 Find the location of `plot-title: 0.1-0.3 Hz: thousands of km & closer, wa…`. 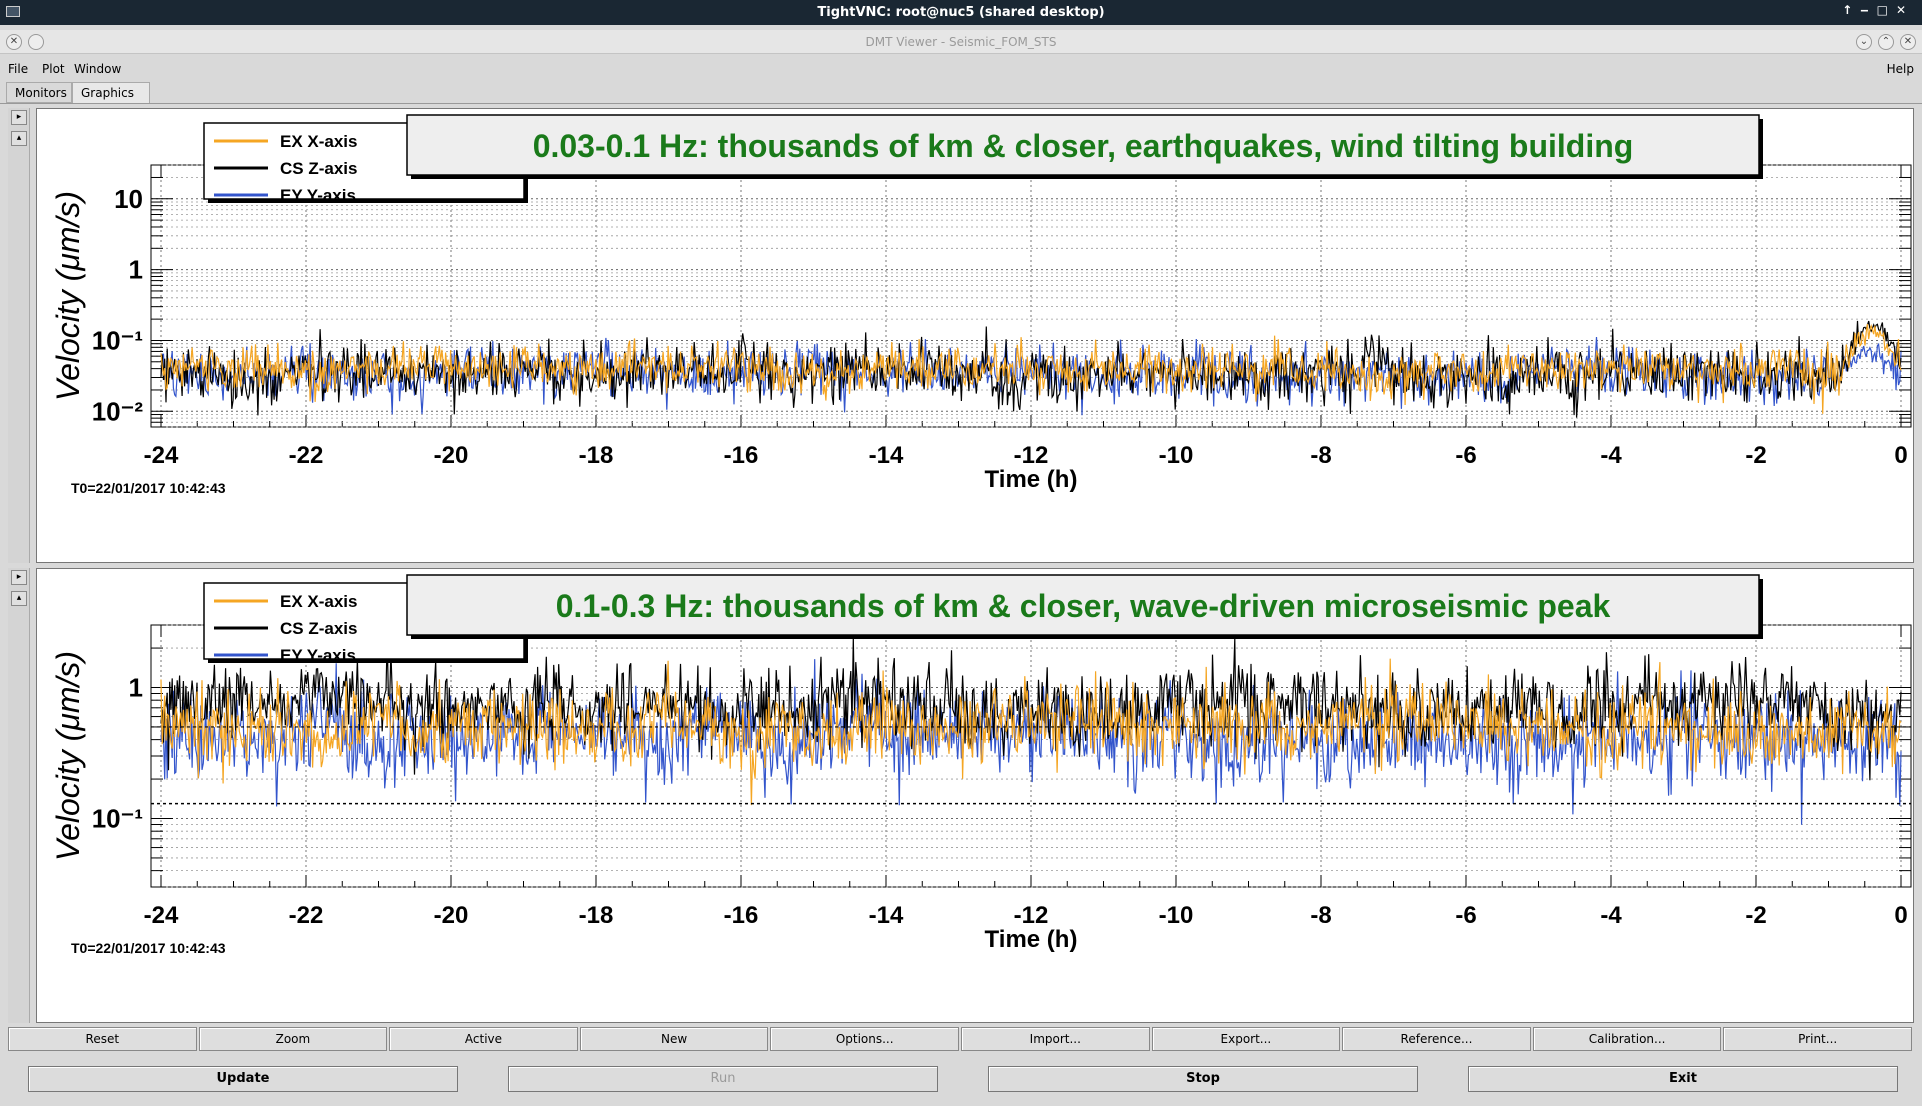

plot-title: 0.1-0.3 Hz: thousands of km & closer, wa… is located at coordinates (1083, 606).